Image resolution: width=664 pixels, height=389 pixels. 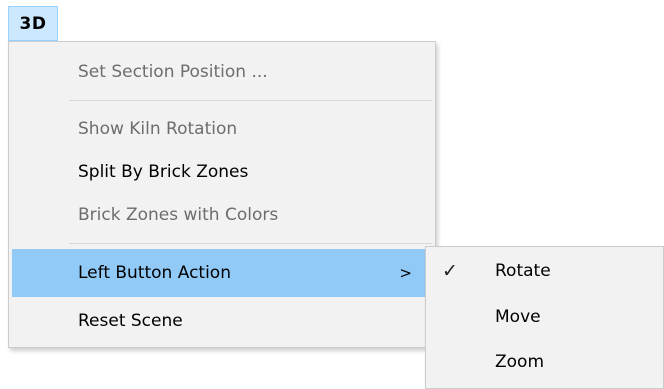 I want to click on chevron-right-icon: >, so click(x=405, y=273).